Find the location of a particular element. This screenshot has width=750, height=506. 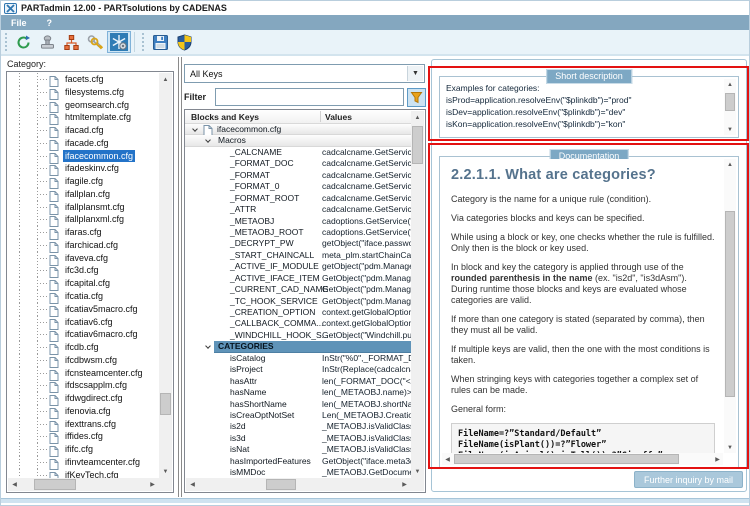

doc-hscroll-thumb is located at coordinates (566, 459).